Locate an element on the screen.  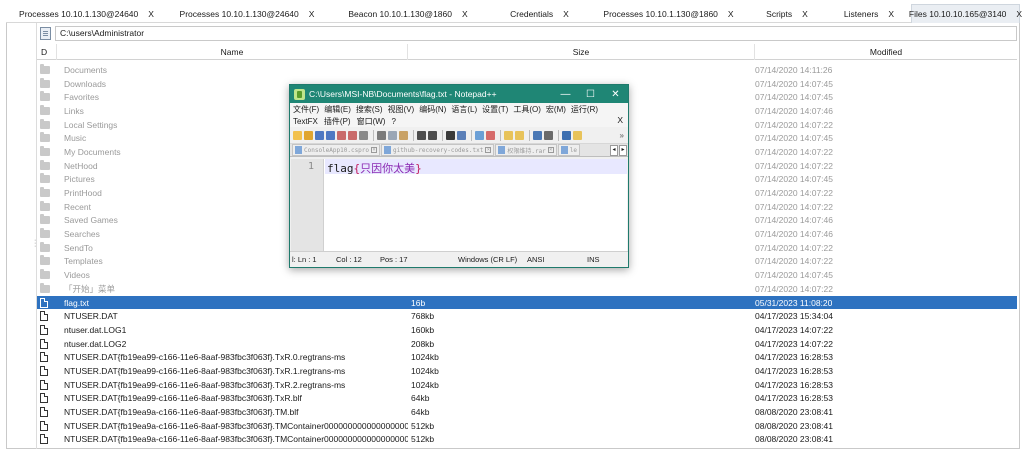
replace-icon is located at coordinates (461, 135).